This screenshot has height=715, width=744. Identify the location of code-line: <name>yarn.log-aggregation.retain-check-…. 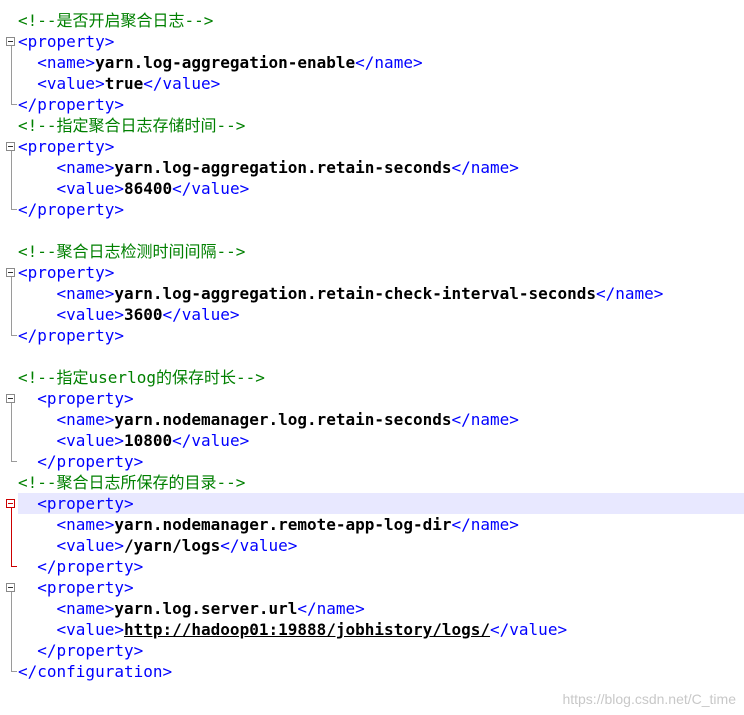
(341, 293).